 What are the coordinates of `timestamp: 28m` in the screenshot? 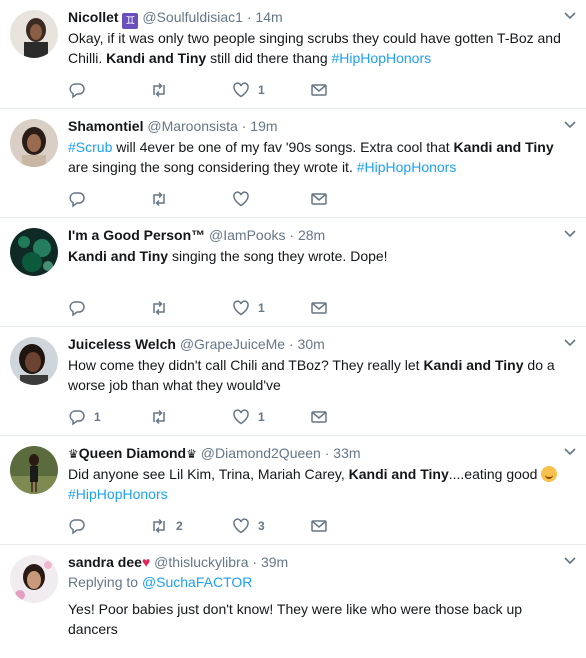 It's located at (311, 235).